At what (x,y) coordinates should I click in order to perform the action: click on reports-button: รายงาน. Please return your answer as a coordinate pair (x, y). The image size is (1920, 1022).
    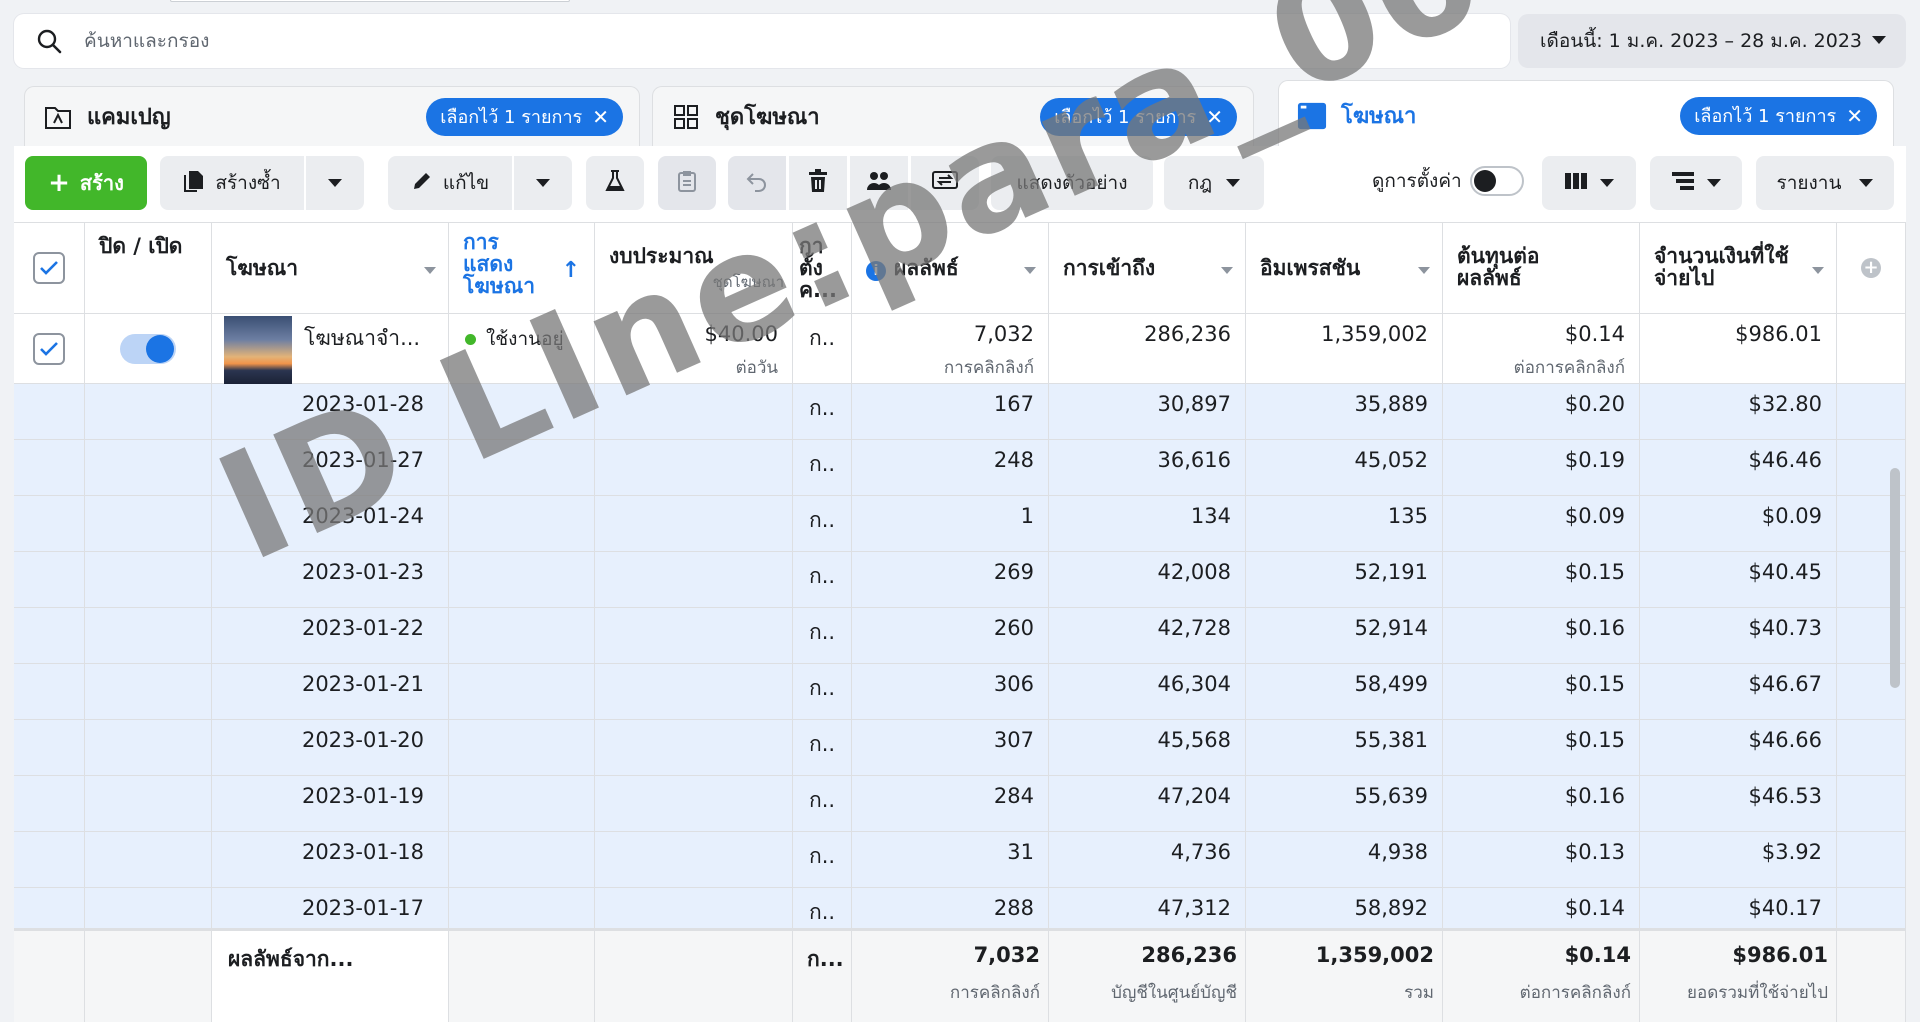
    Looking at the image, I should click on (1825, 183).